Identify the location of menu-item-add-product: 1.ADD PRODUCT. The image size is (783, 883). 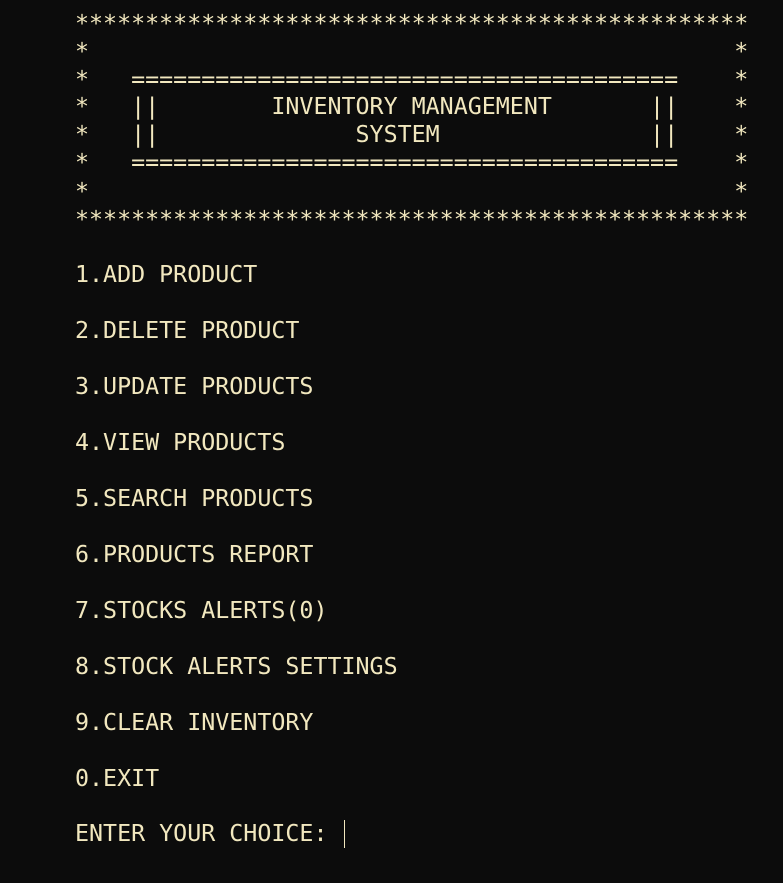
(166, 274).